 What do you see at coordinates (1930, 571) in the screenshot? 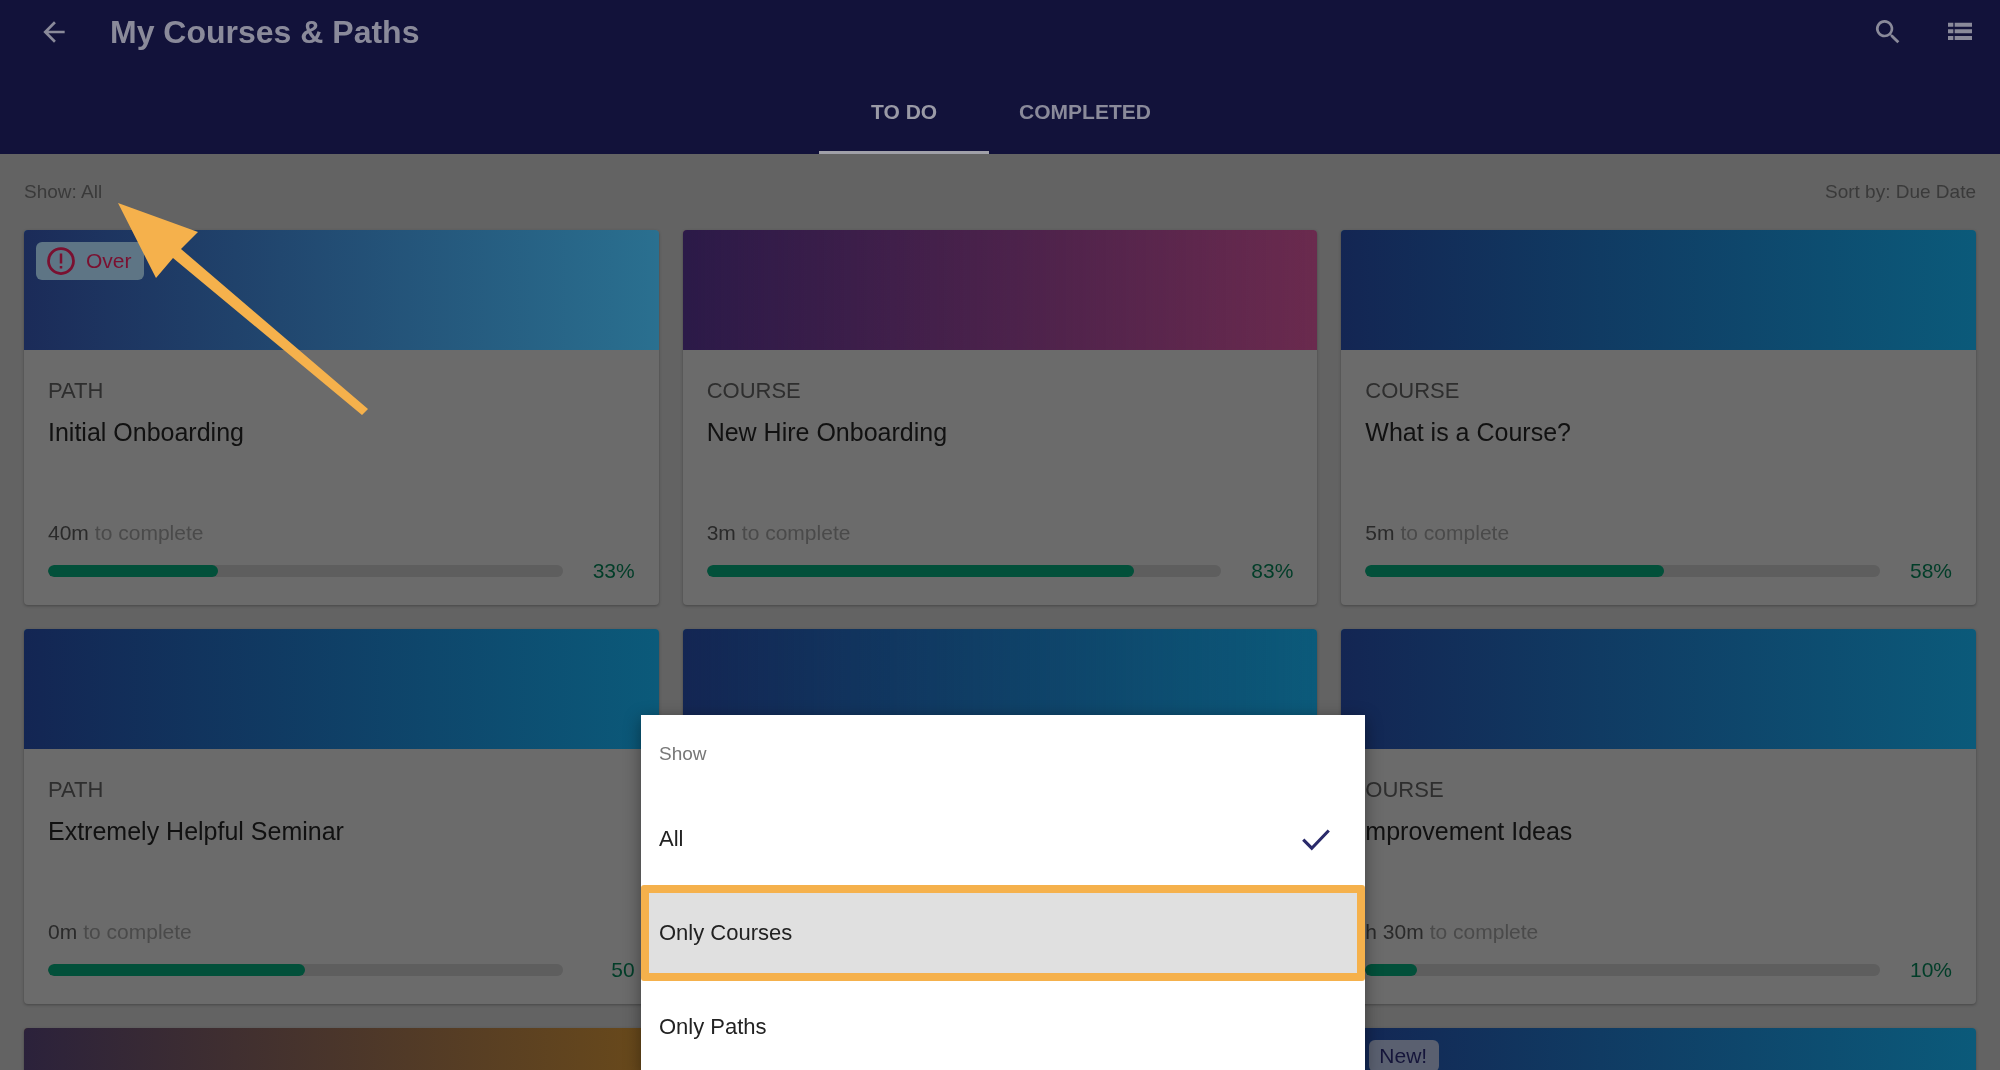
I see `progress-percent: 58%` at bounding box center [1930, 571].